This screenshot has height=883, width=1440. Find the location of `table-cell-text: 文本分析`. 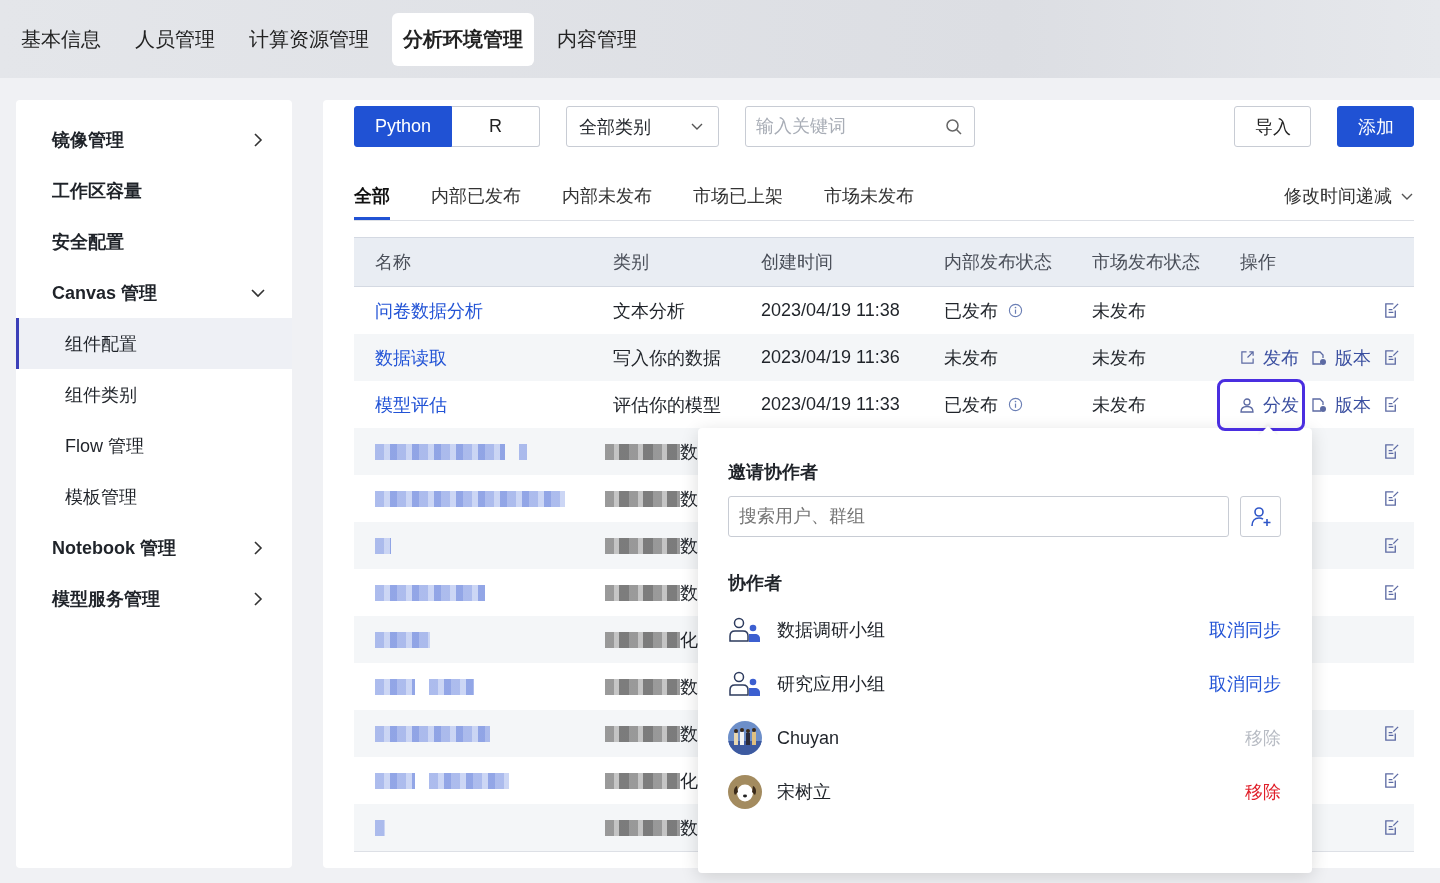

table-cell-text: 文本分析 is located at coordinates (649, 311).